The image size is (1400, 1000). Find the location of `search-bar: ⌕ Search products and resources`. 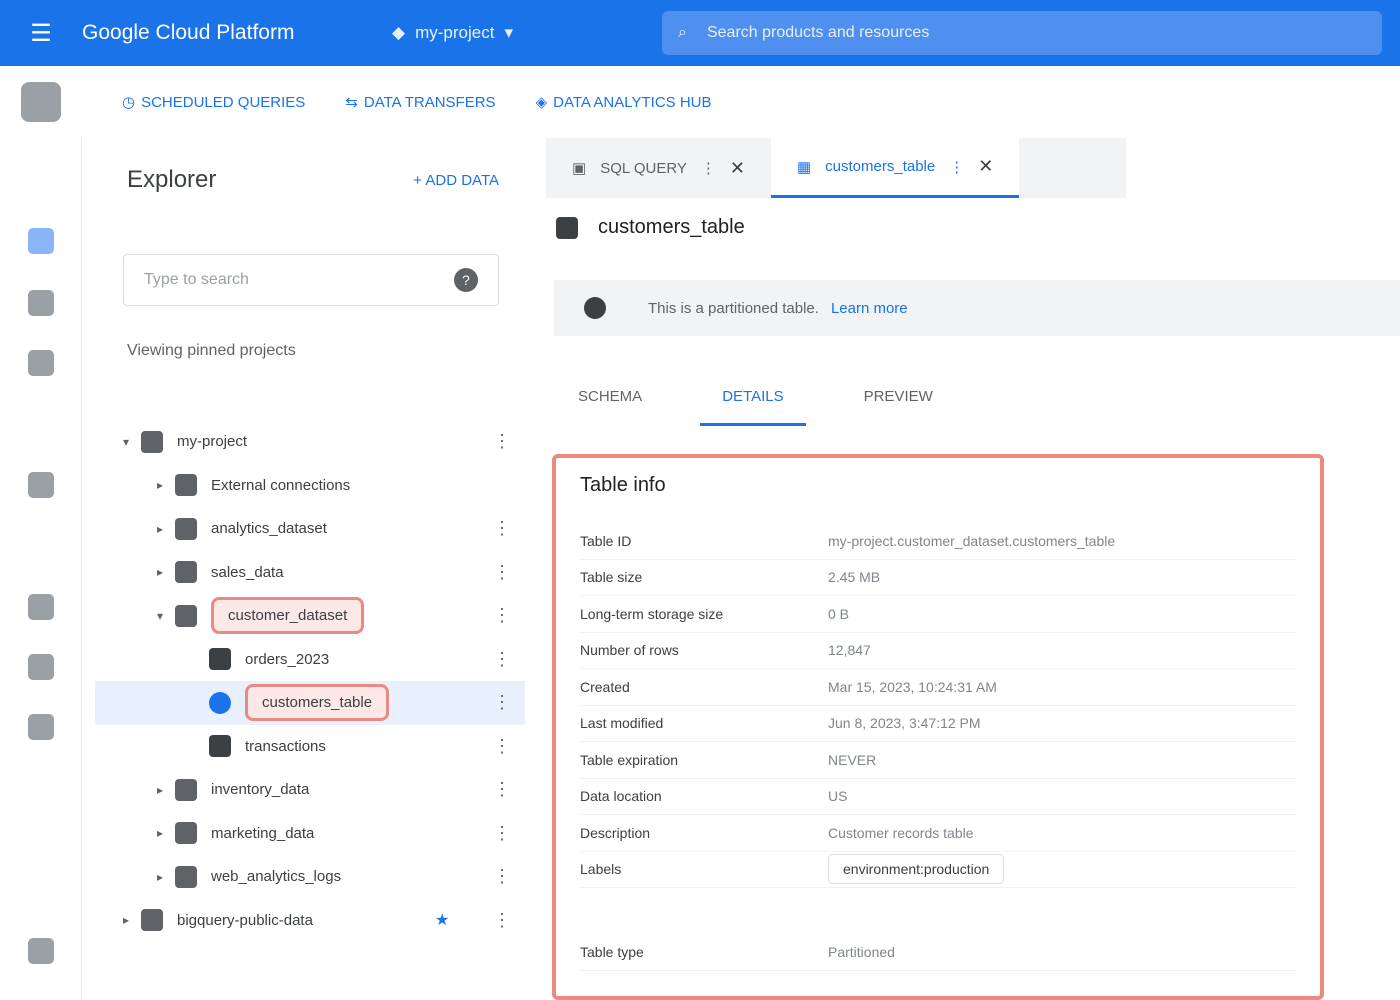

search-bar: ⌕ Search products and resources is located at coordinates (1022, 33).